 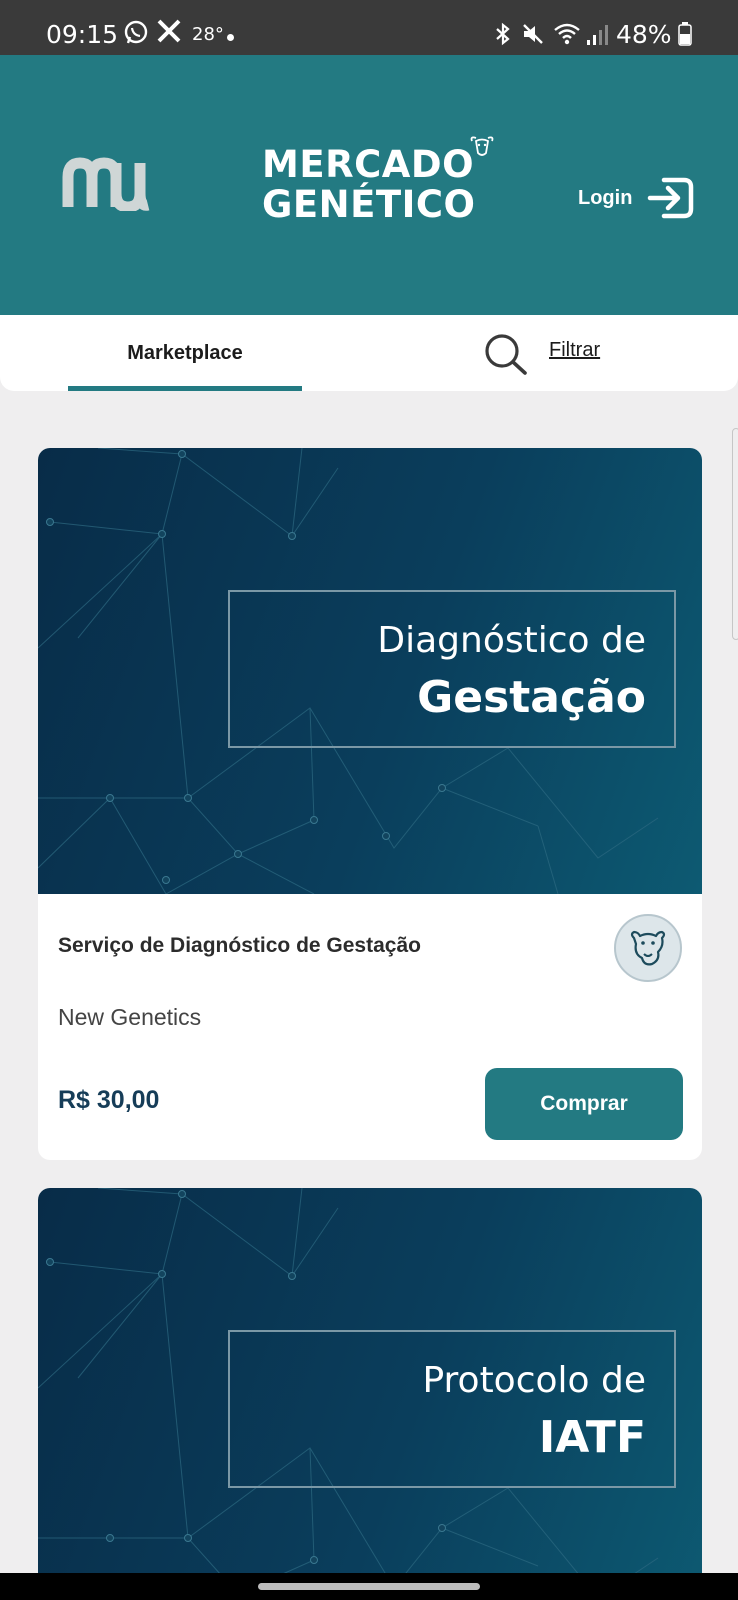 What do you see at coordinates (208, 34) in the screenshot?
I see `status-temperature: 28°` at bounding box center [208, 34].